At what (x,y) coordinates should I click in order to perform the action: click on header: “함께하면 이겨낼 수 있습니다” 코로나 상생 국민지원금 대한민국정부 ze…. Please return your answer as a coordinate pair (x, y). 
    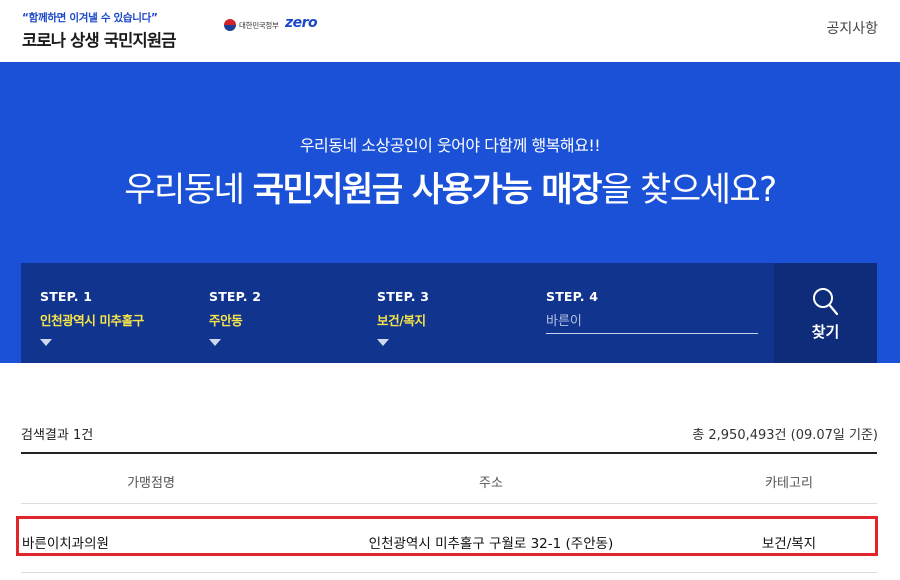
    Looking at the image, I should click on (450, 31).